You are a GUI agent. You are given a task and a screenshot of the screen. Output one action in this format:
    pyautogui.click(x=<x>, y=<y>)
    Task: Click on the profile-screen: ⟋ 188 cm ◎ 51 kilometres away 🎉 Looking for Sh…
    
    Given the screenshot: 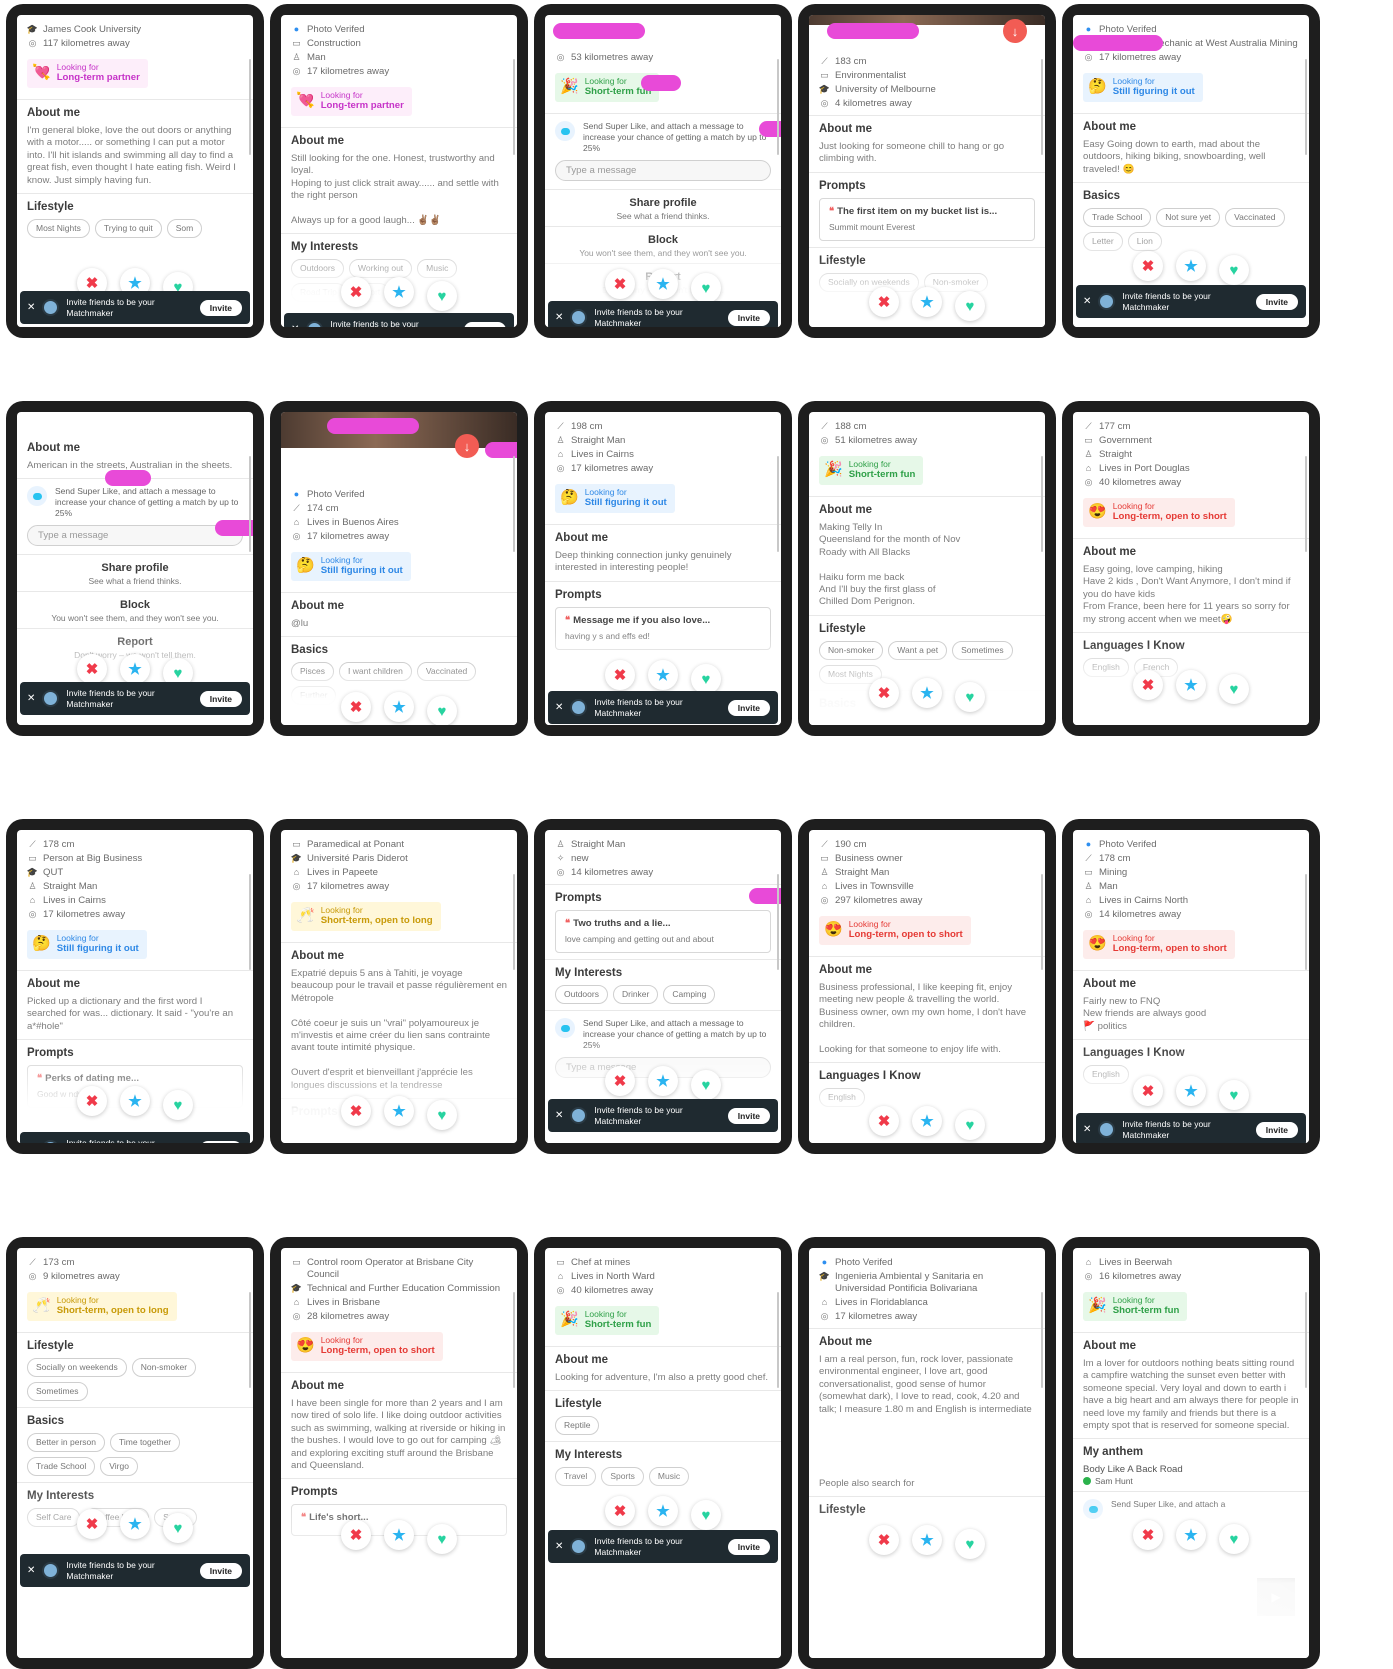 What is the action you would take?
    pyautogui.click(x=927, y=568)
    